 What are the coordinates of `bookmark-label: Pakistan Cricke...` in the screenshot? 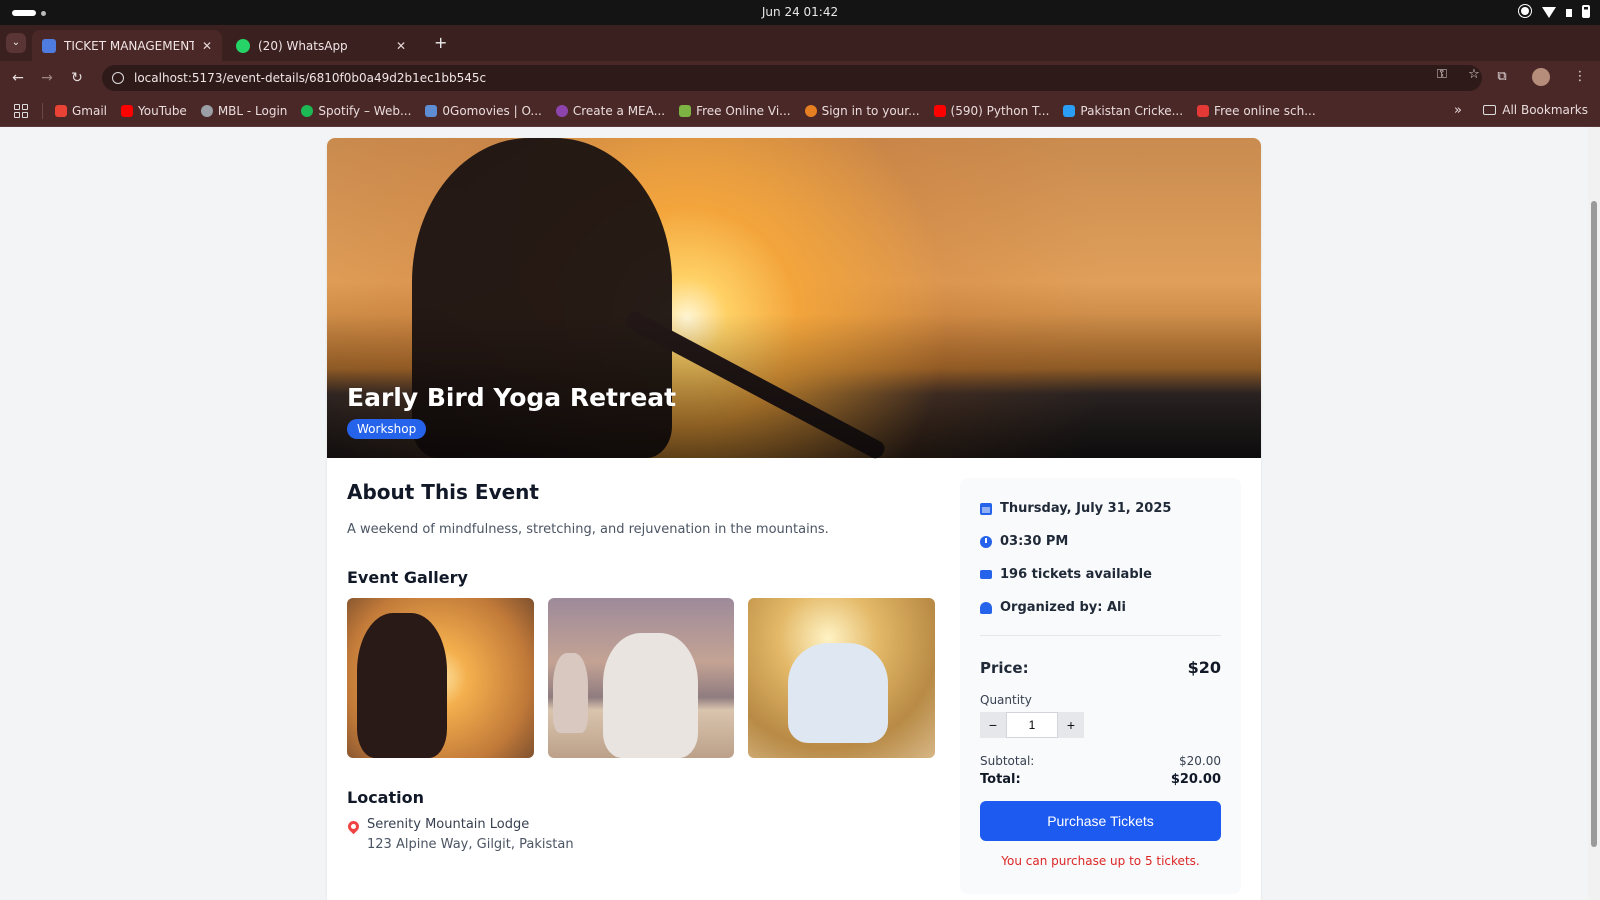 It's located at (1132, 110).